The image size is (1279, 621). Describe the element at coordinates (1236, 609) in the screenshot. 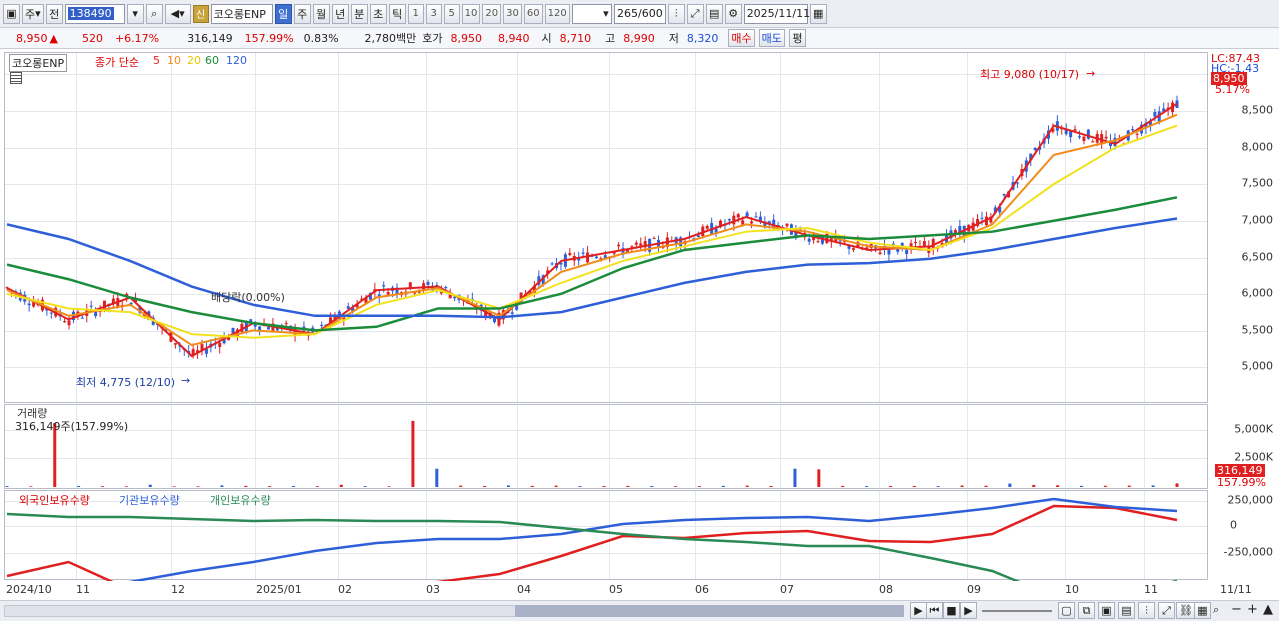

I see `zoom-out-icon: −` at that location.